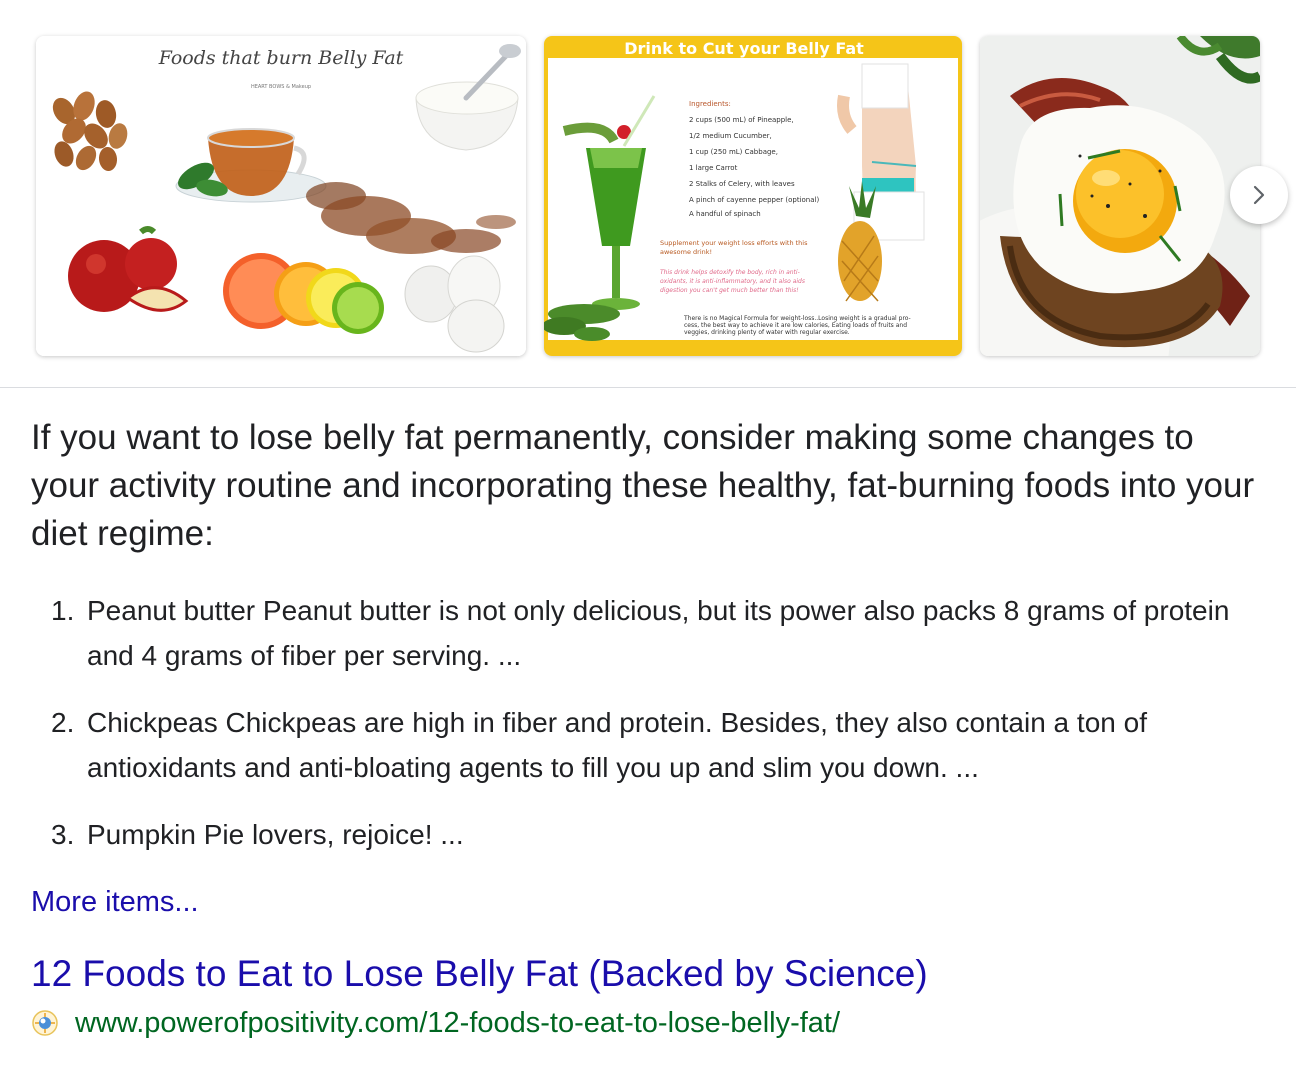  Describe the element at coordinates (733, 152) in the screenshot. I see `ingredient-item: 1 cup (250 mL) Cabbage,` at that location.